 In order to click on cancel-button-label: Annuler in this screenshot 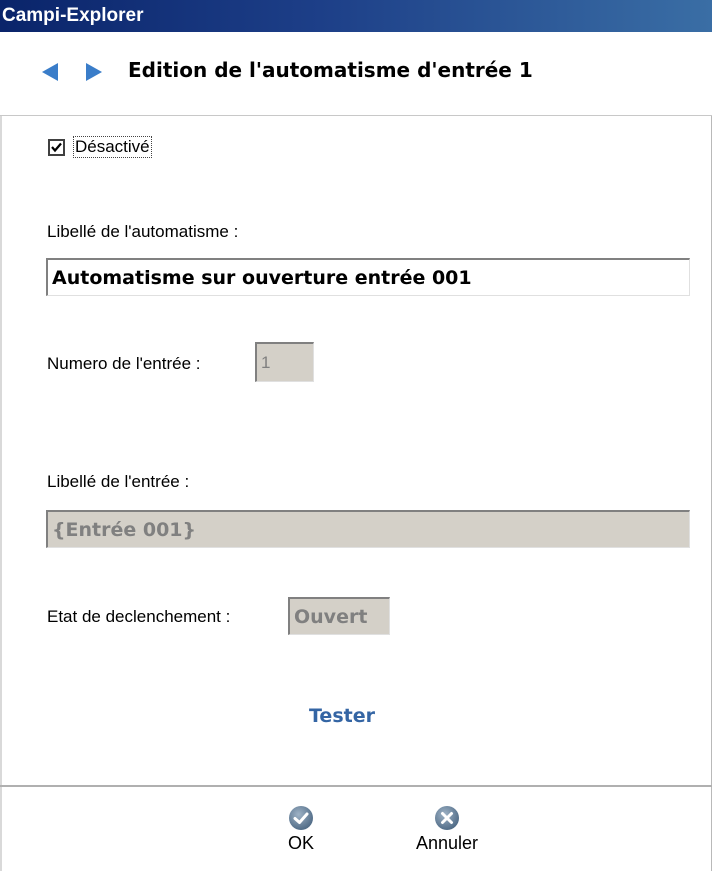, I will do `click(447, 843)`.